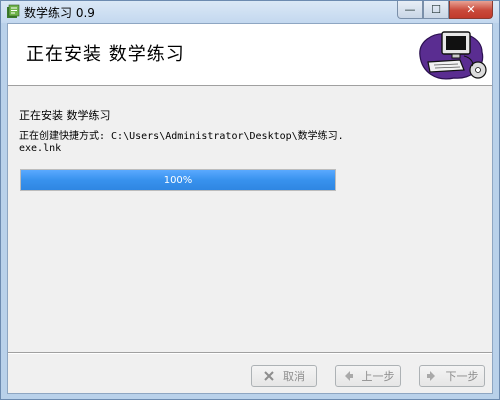  I want to click on title-bar: 数学练习 0.9 — ☐ ✕, so click(250, 12).